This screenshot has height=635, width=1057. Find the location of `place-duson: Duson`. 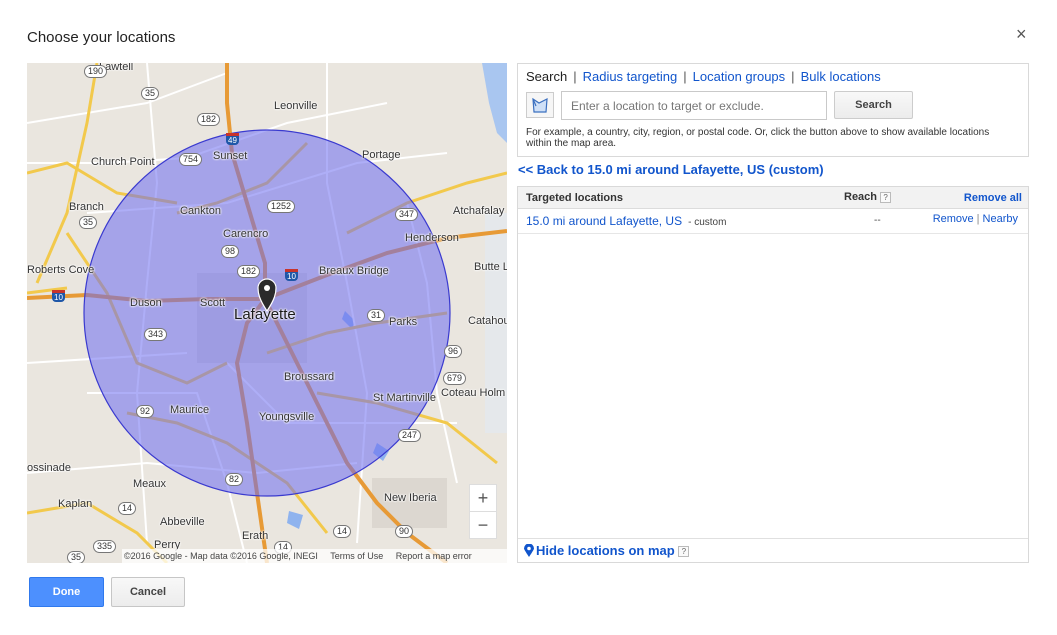

place-duson: Duson is located at coordinates (146, 303).